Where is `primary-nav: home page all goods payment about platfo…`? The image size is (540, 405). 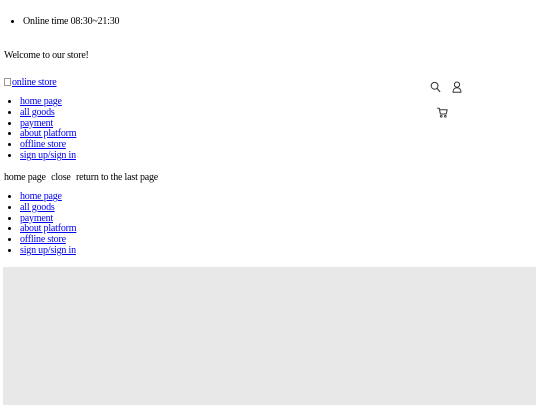 primary-nav: home page all goods payment about platfo… is located at coordinates (42, 129).